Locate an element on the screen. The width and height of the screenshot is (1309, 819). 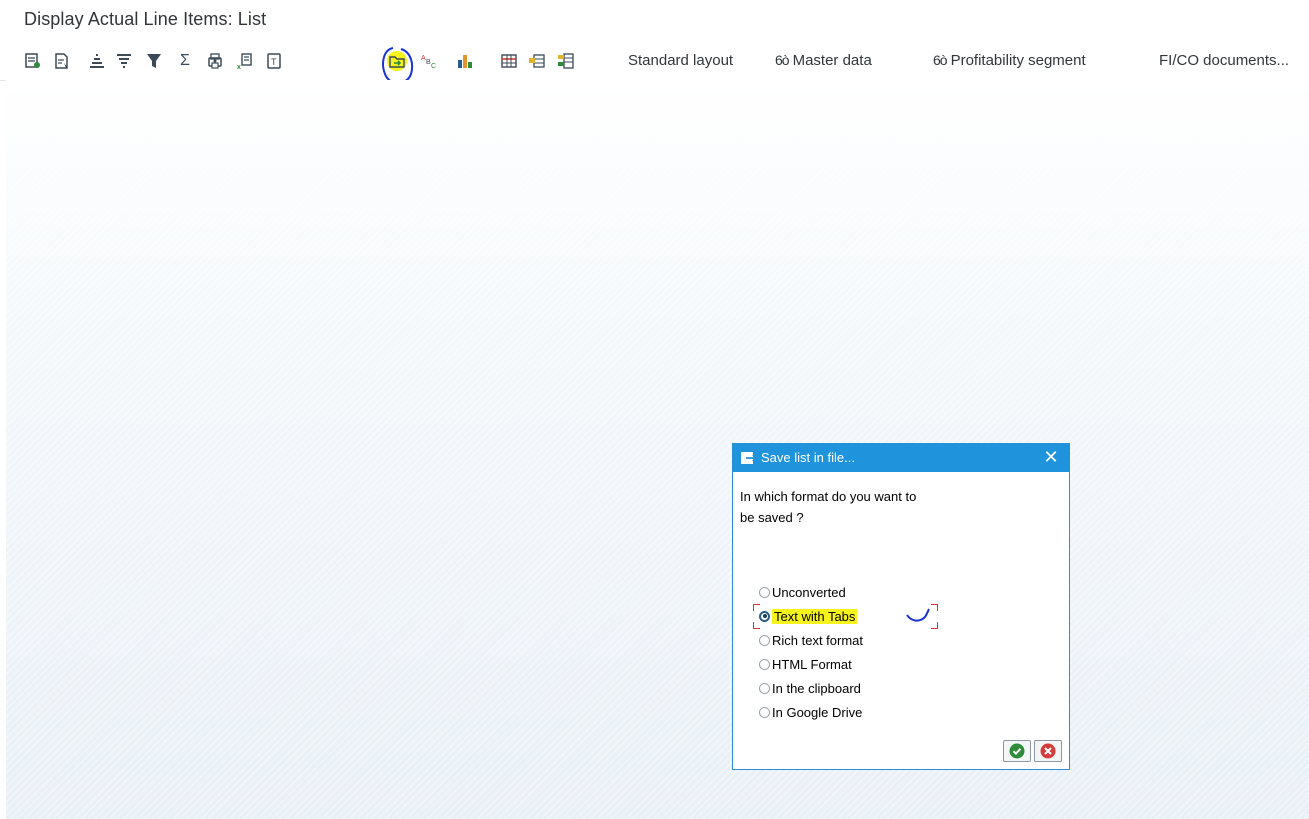
annotation-check-mark is located at coordinates (918, 615).